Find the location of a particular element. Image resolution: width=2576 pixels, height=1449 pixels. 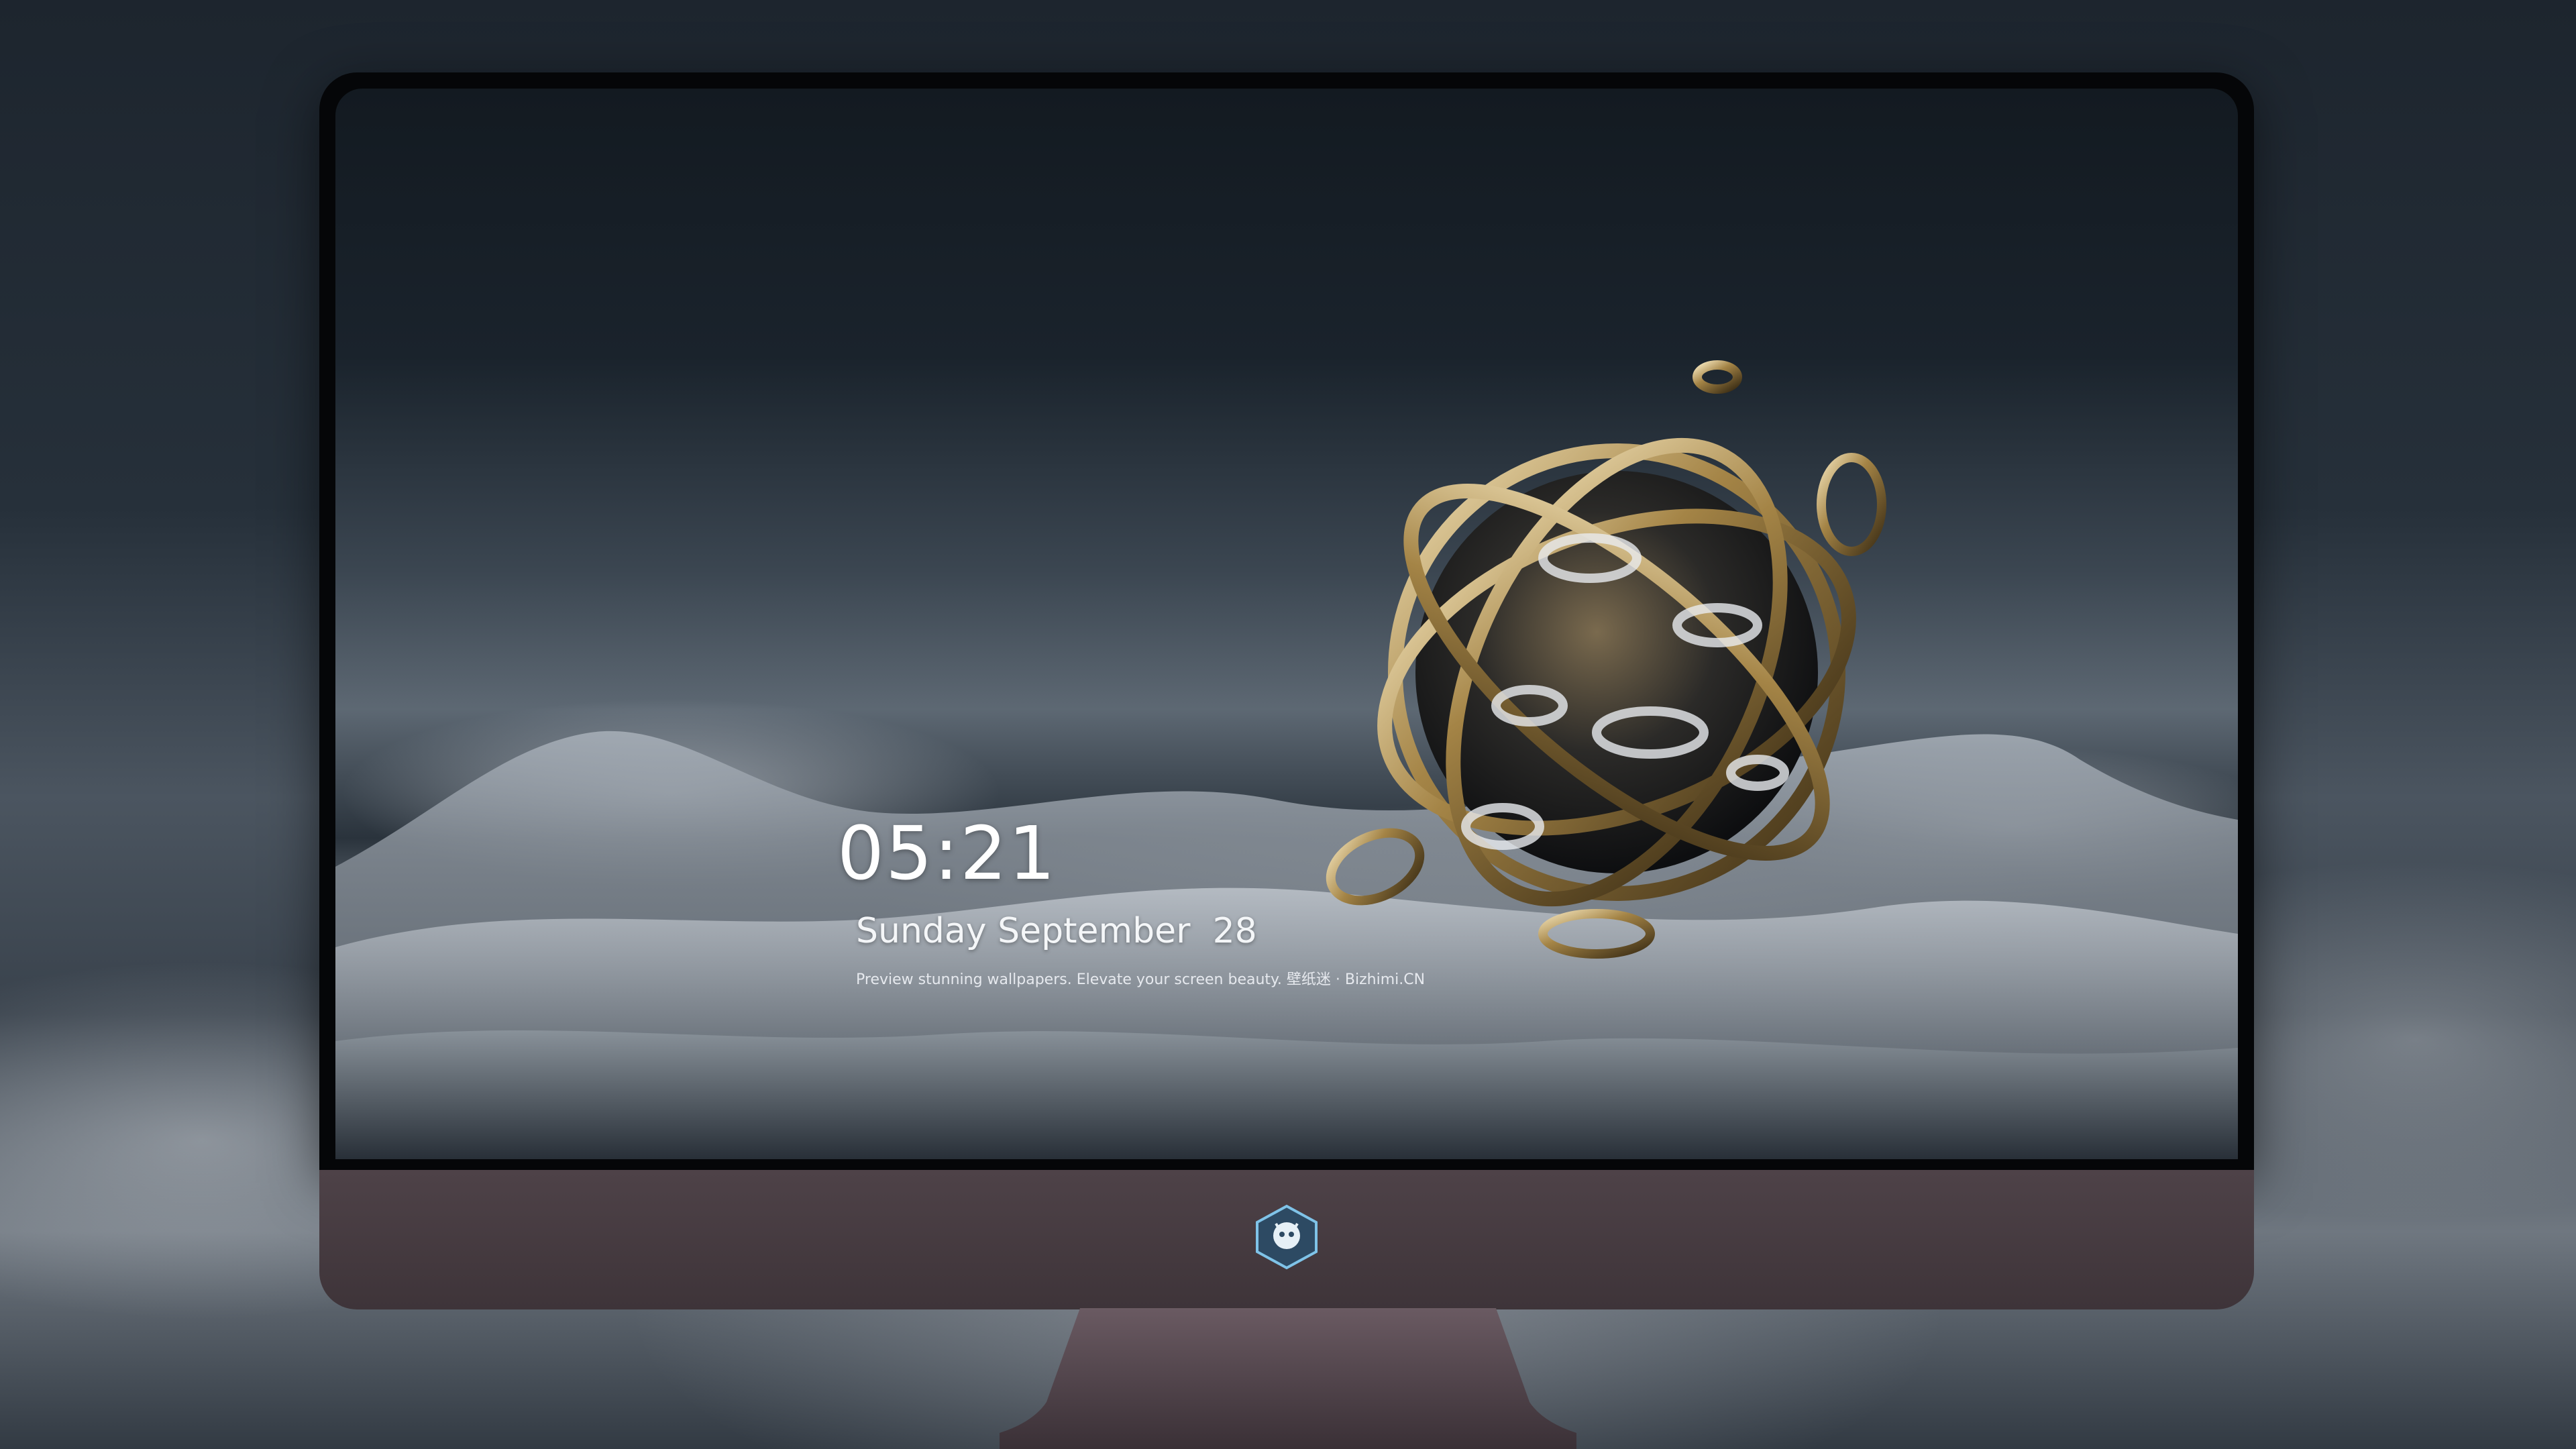

monitor-stand is located at coordinates (1288, 1378).